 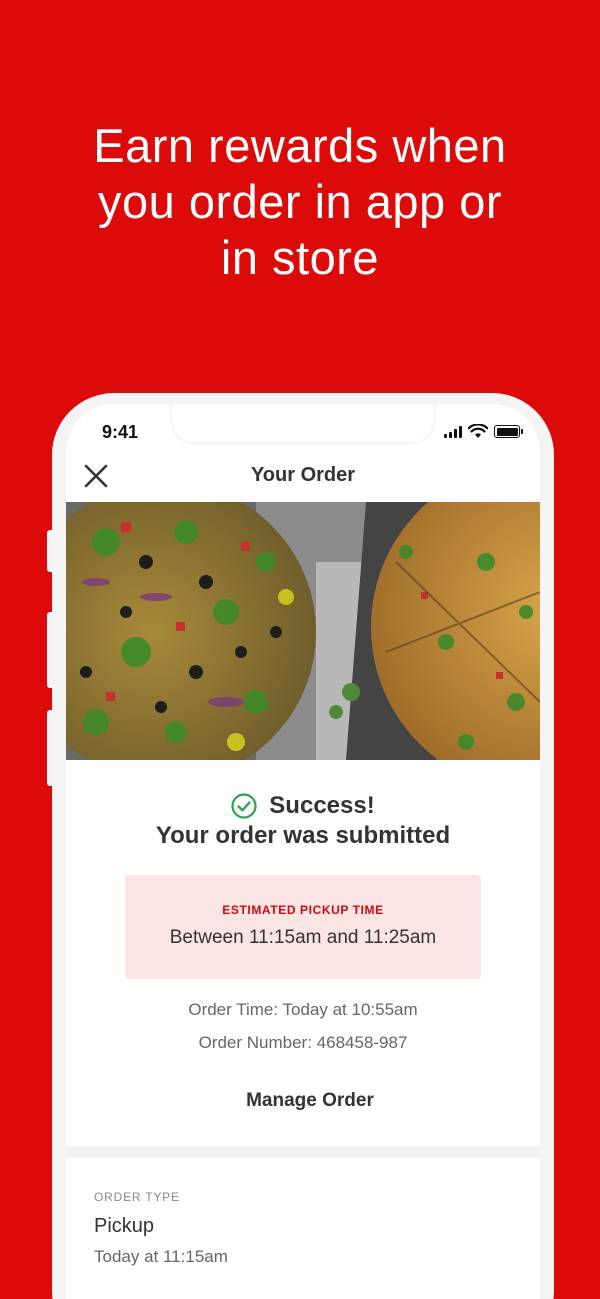 I want to click on submitted-message: Your order was submitted, so click(x=303, y=835).